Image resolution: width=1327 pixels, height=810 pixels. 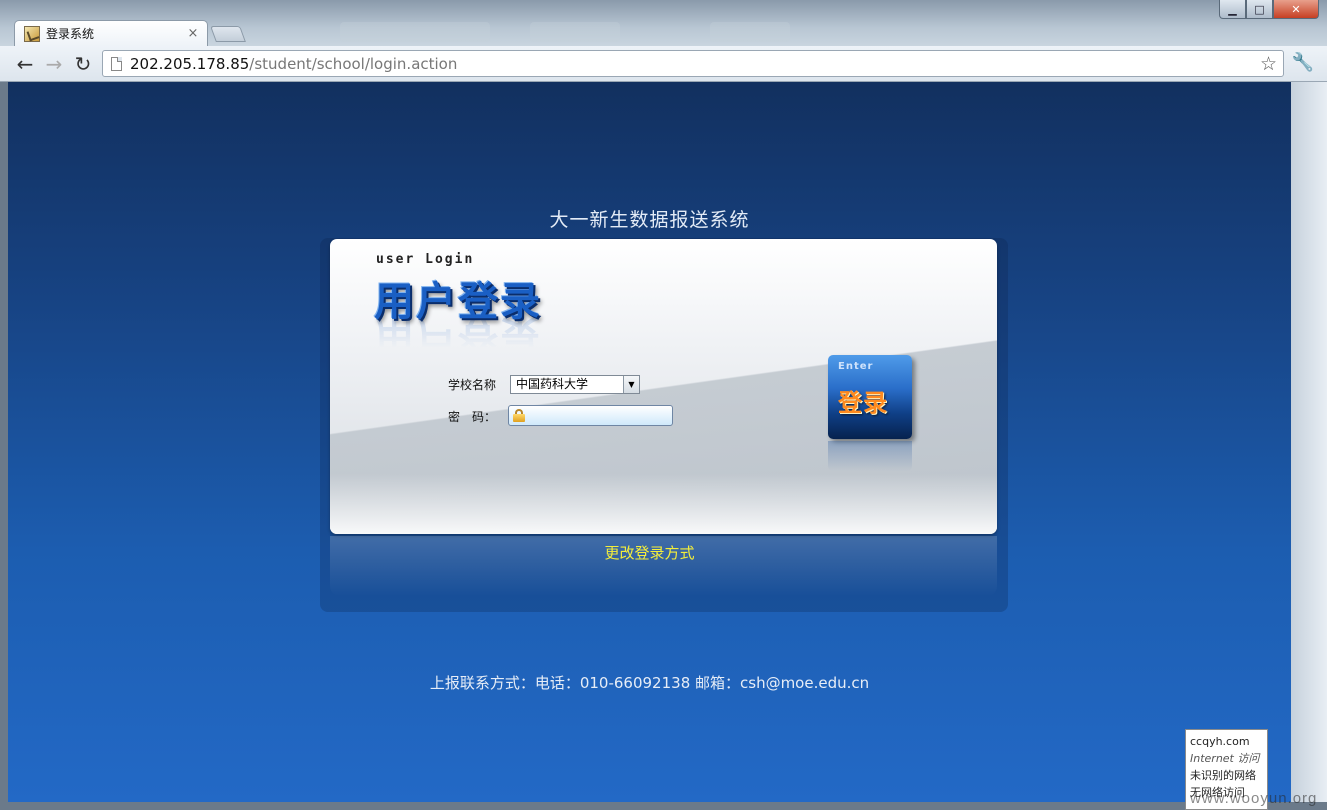 What do you see at coordinates (54, 64) in the screenshot?
I see `forward-button: →` at bounding box center [54, 64].